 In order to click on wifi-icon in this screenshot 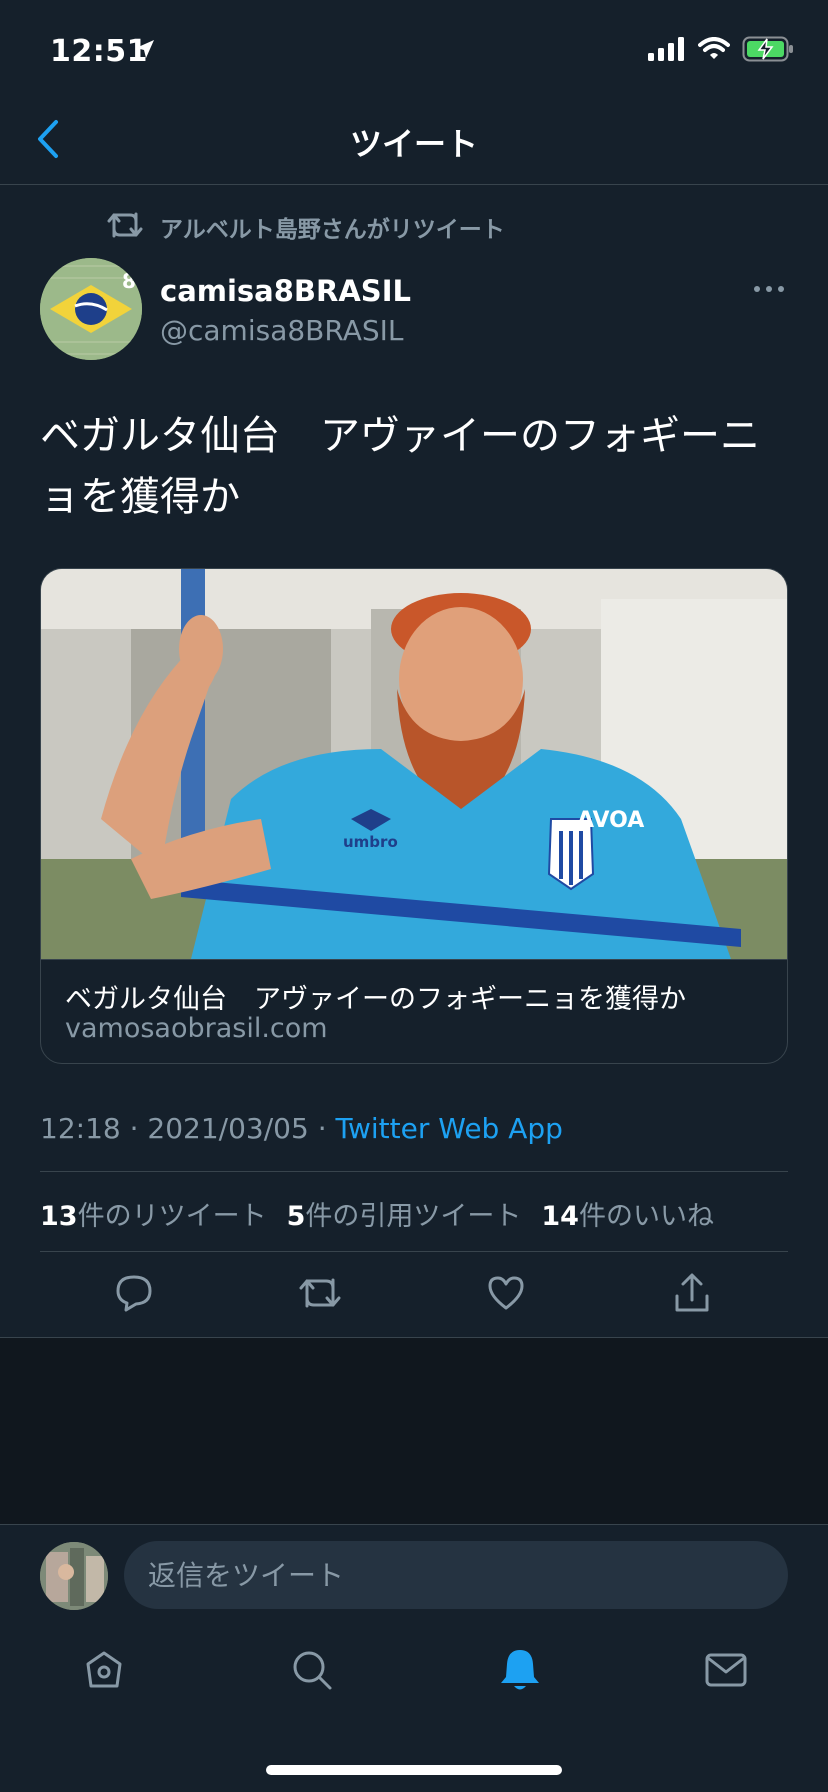, I will do `click(714, 51)`.